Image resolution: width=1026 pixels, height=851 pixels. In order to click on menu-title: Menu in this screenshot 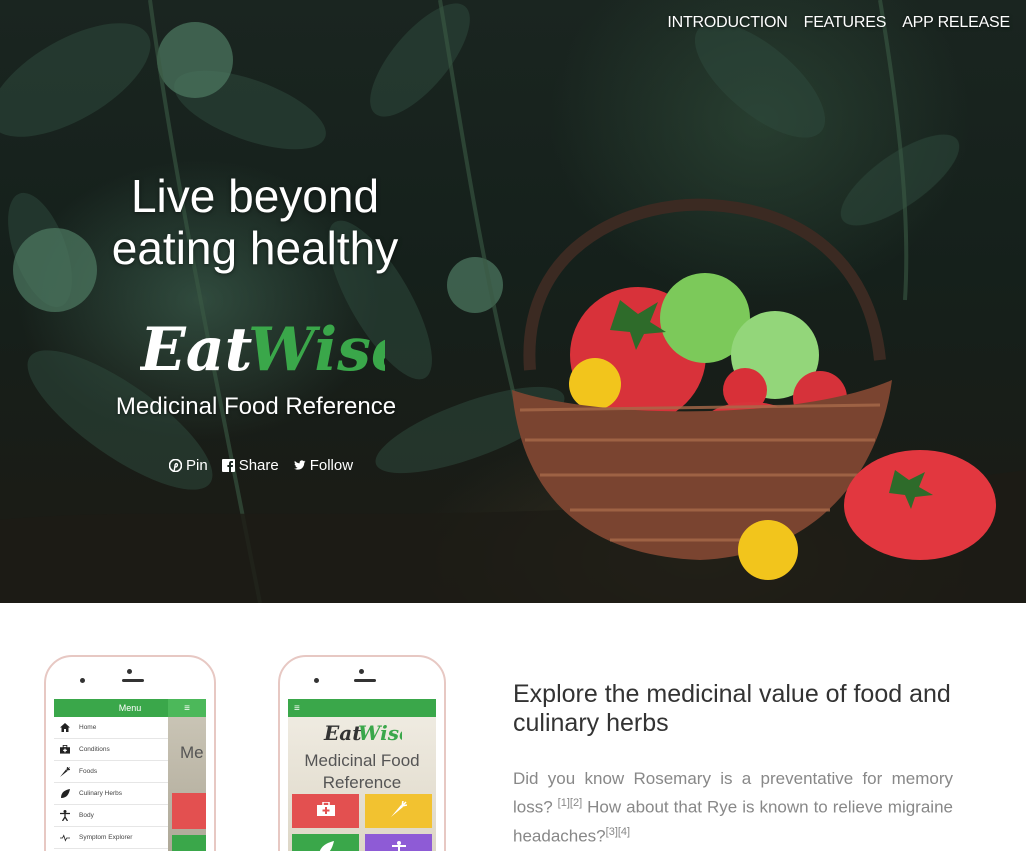, I will do `click(130, 708)`.